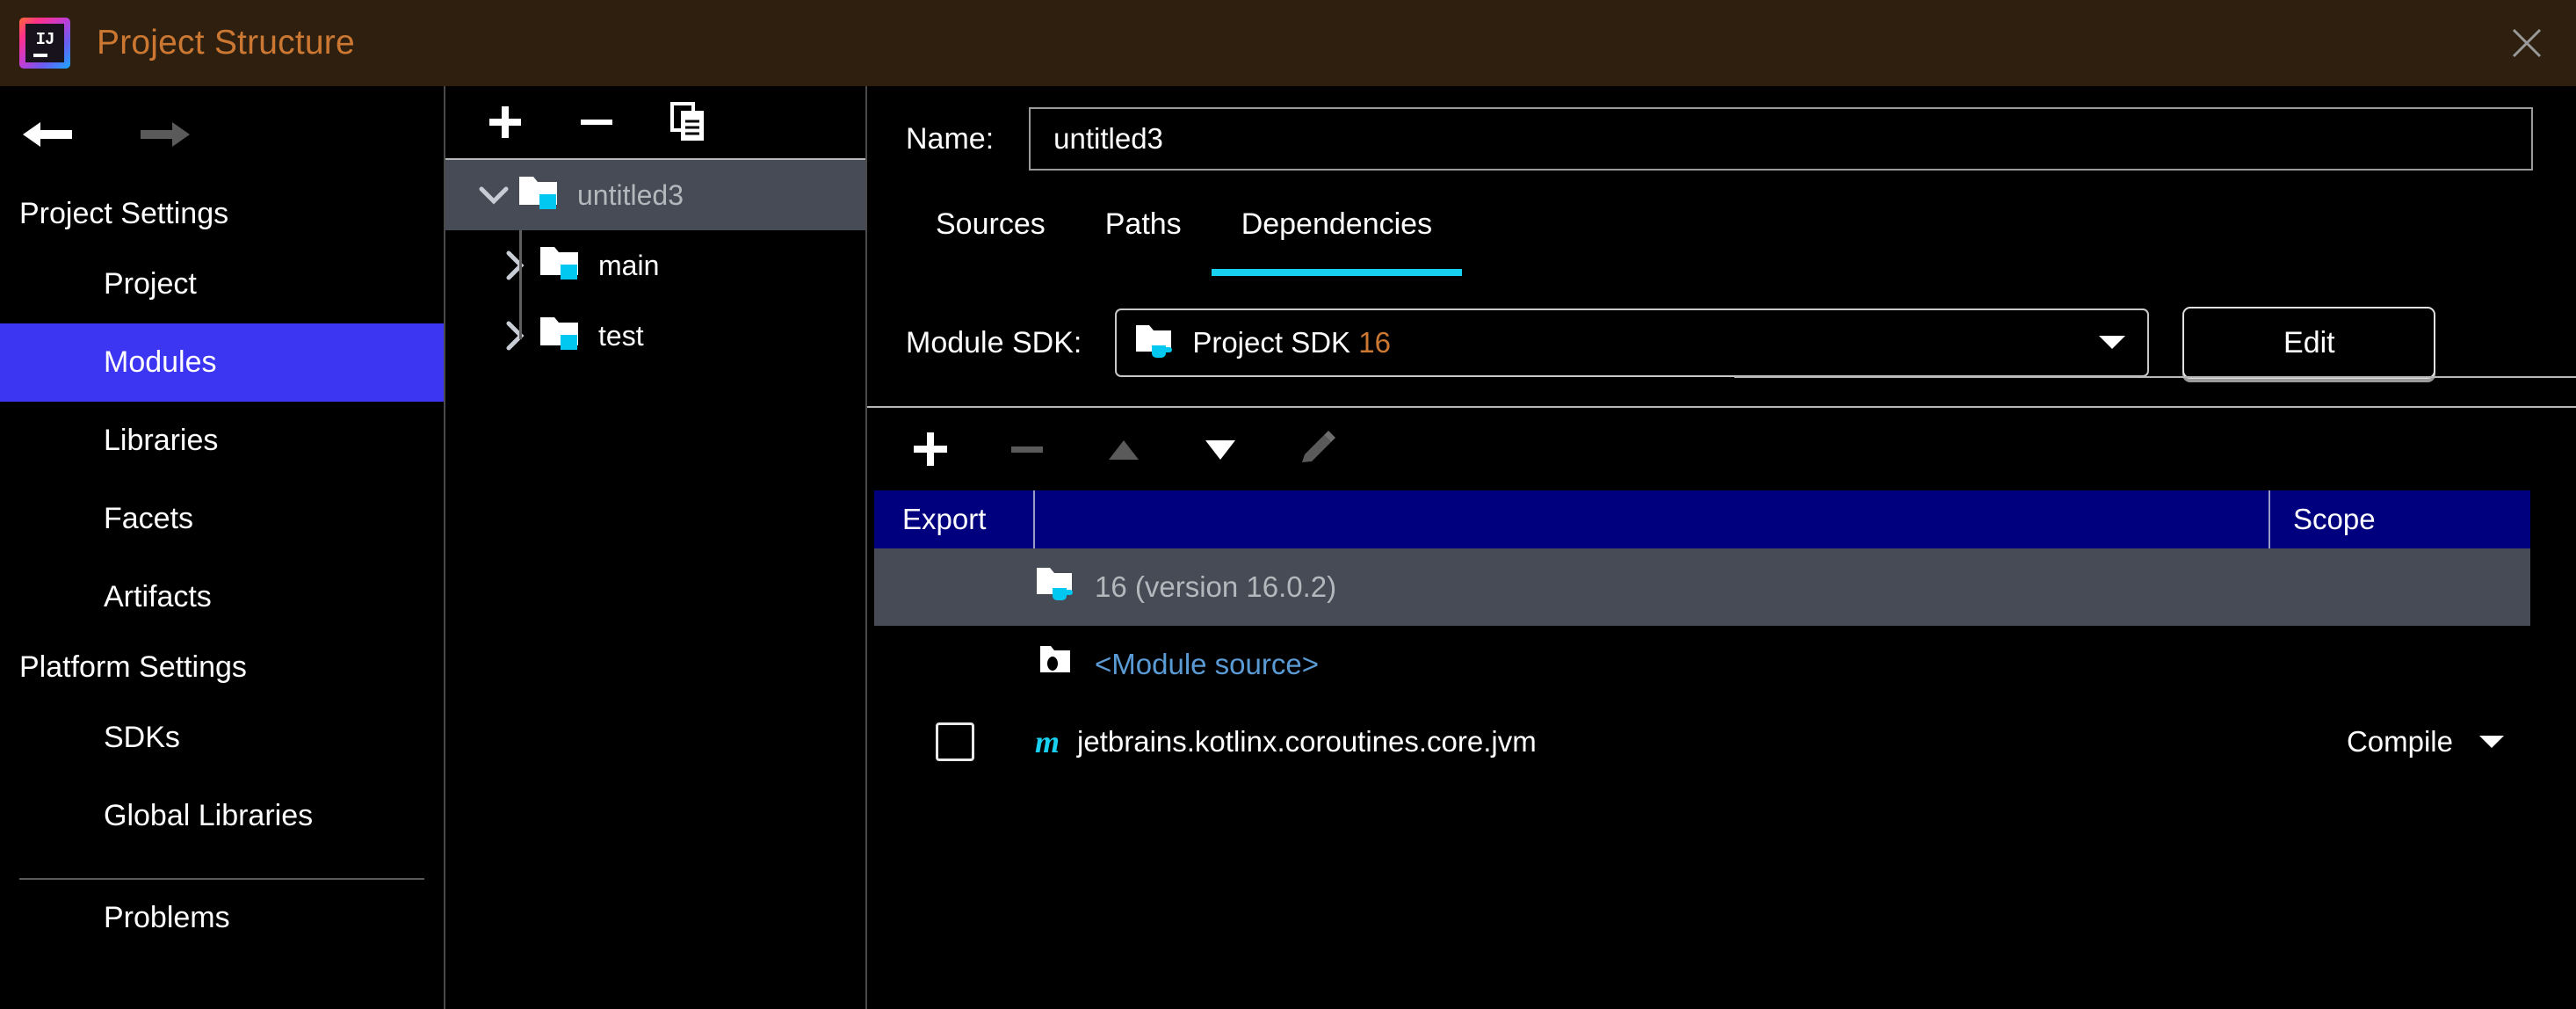 The width and height of the screenshot is (2576, 1009). What do you see at coordinates (1271, 342) in the screenshot?
I see `sdk-name: Project SDK` at bounding box center [1271, 342].